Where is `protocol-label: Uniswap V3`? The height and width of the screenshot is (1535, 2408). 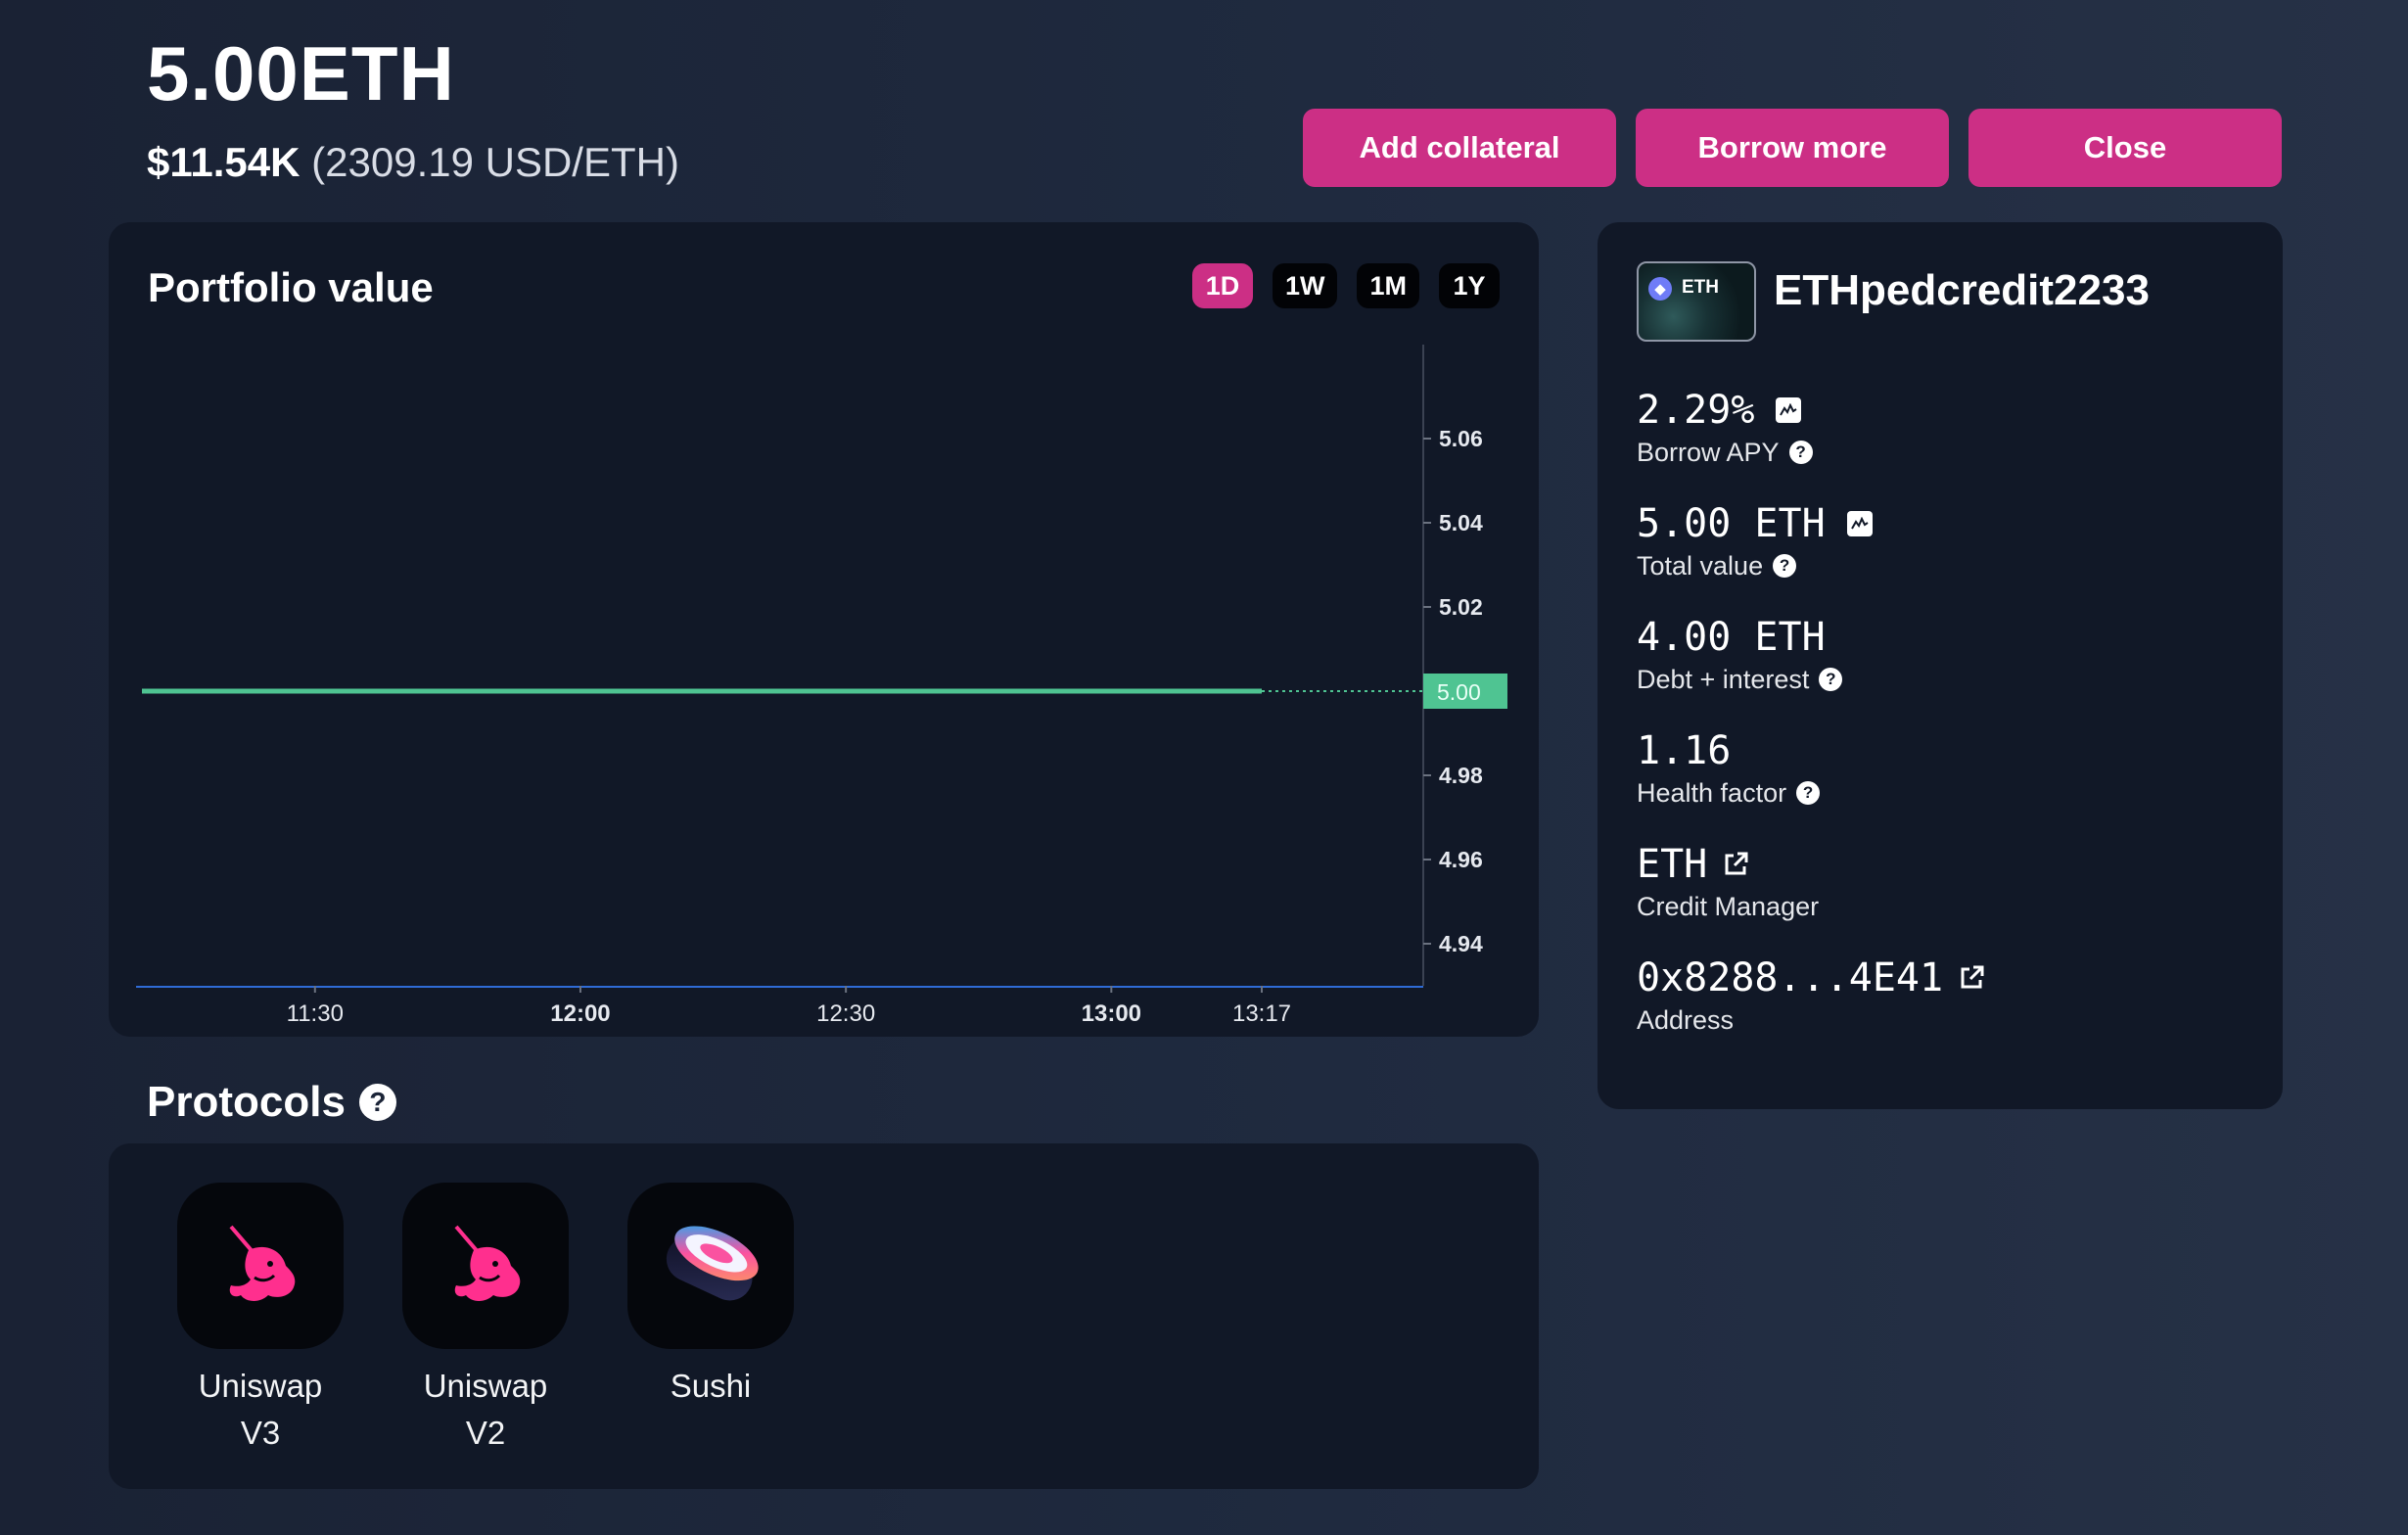 protocol-label: Uniswap V3 is located at coordinates (260, 1409).